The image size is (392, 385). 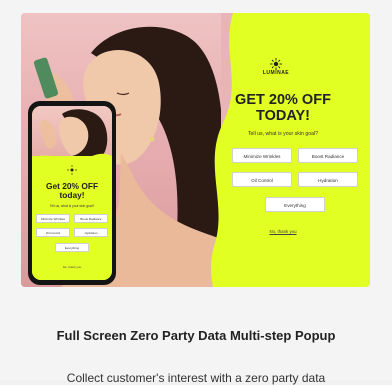 What do you see at coordinates (283, 134) in the screenshot?
I see `popup-question: Tell us, what is your skin goal?` at bounding box center [283, 134].